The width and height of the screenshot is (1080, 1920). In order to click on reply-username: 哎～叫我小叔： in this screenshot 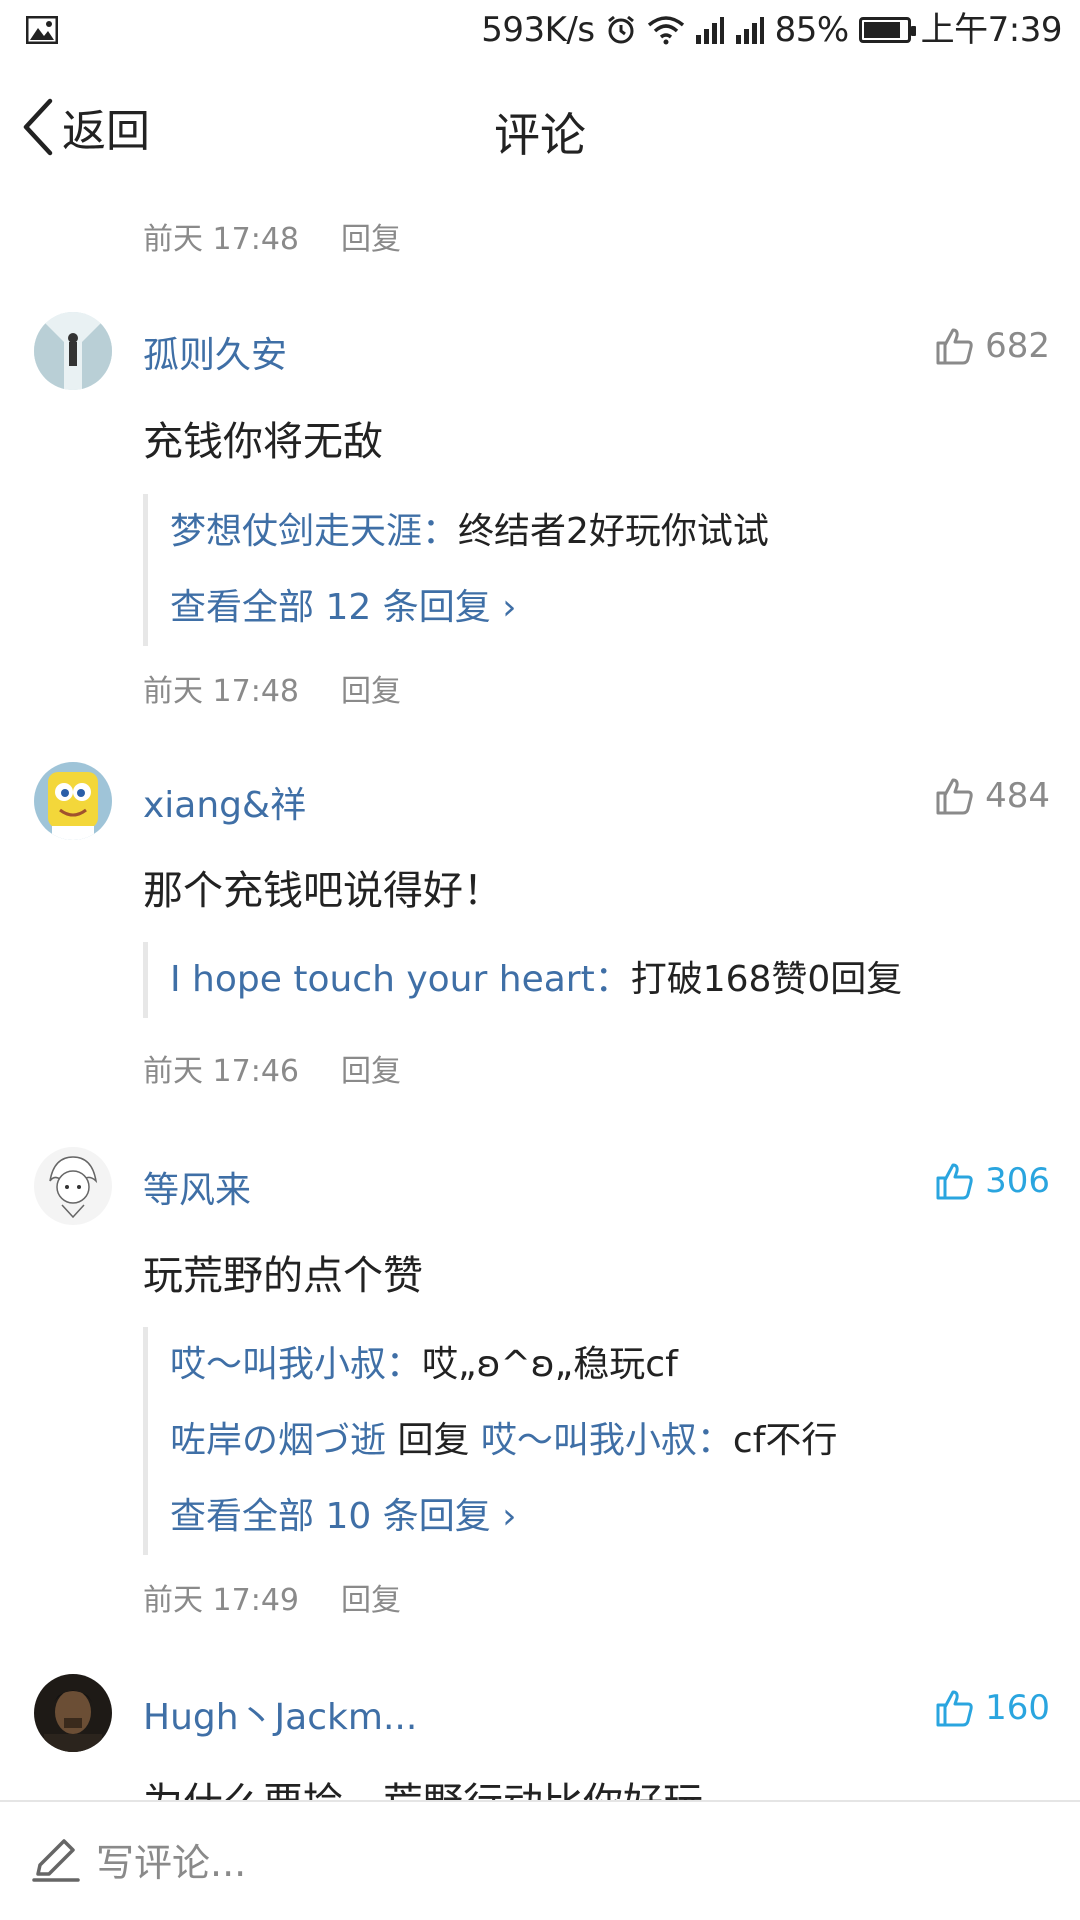, I will do `click(296, 1364)`.